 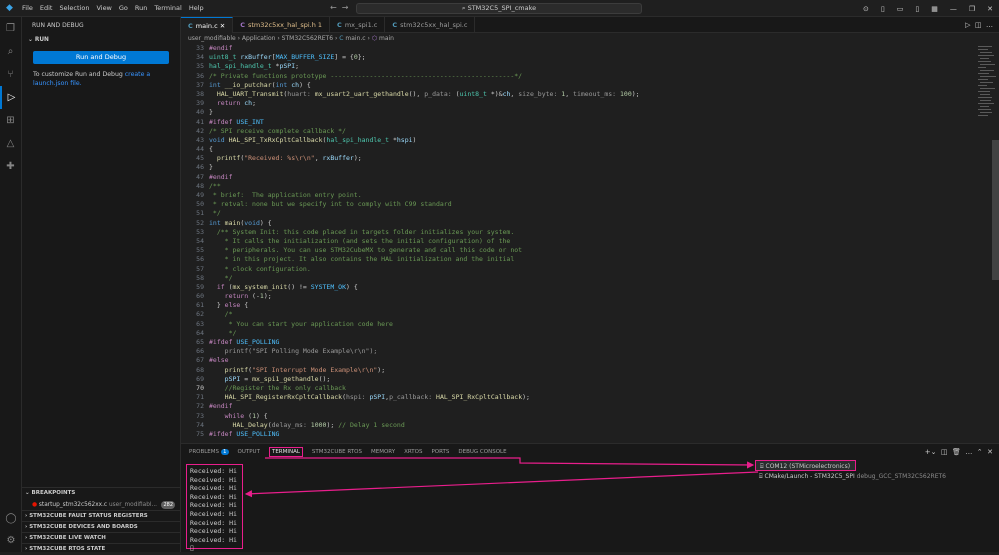 What do you see at coordinates (195, 167) in the screenshot?
I see `line-number: 46` at bounding box center [195, 167].